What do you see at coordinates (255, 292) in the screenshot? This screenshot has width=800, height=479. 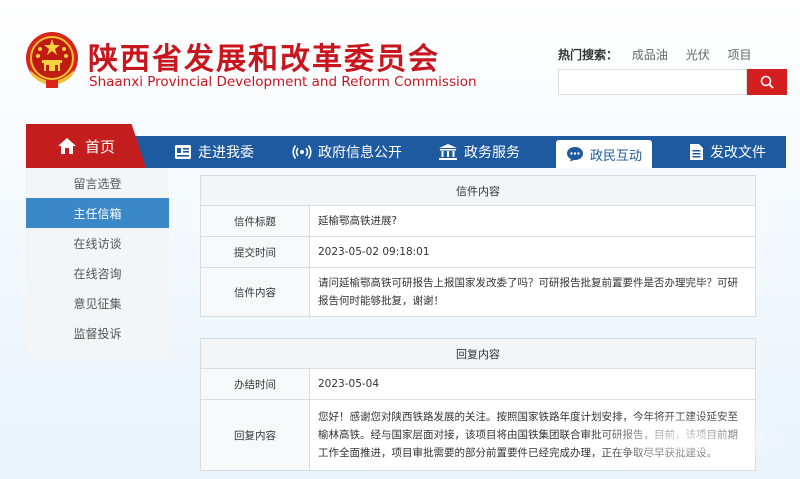 I see `row-label: 信件内容` at bounding box center [255, 292].